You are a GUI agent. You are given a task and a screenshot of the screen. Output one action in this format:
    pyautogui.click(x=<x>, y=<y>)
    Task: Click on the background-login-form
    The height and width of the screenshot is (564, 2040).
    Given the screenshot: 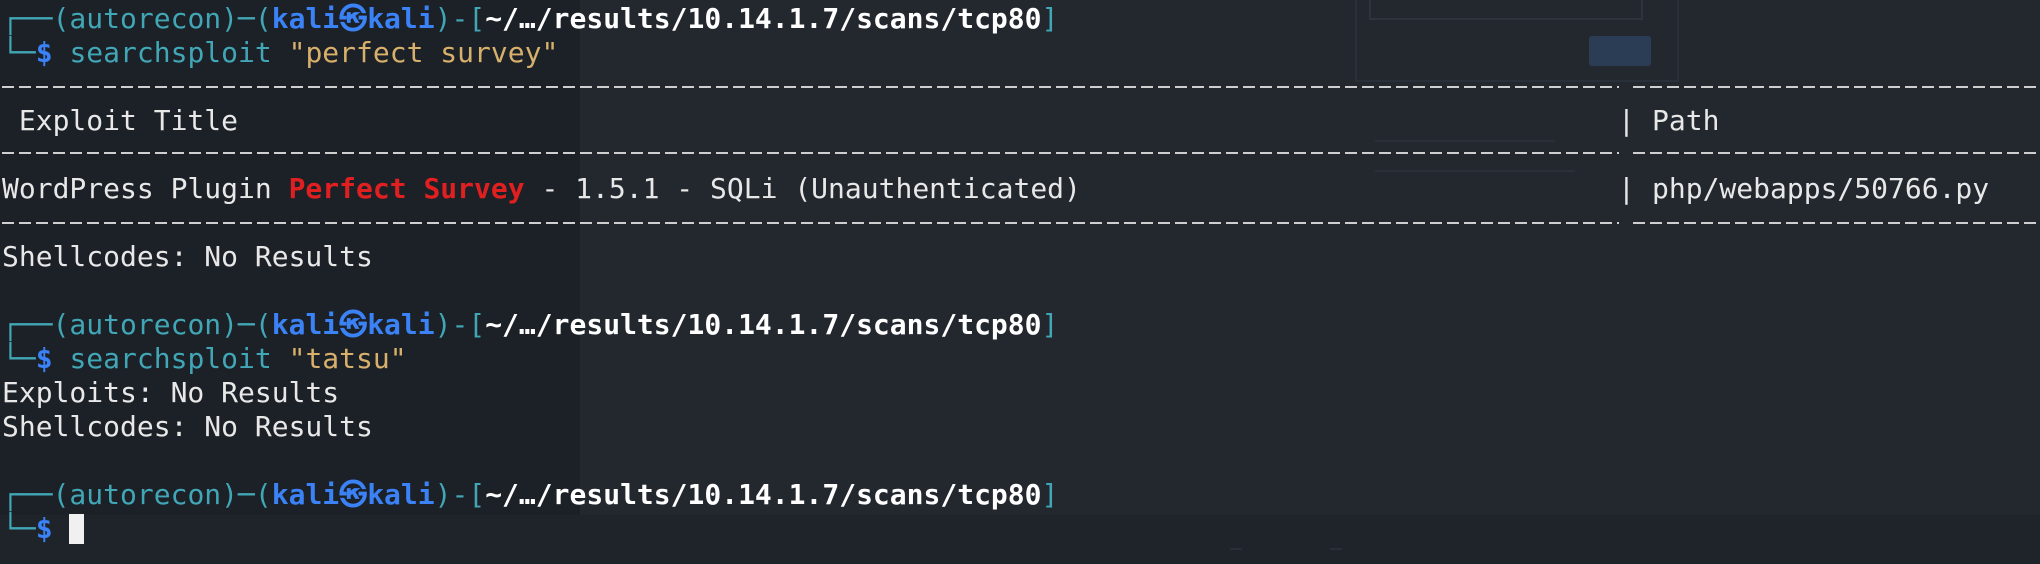 What is the action you would take?
    pyautogui.click(x=1517, y=41)
    